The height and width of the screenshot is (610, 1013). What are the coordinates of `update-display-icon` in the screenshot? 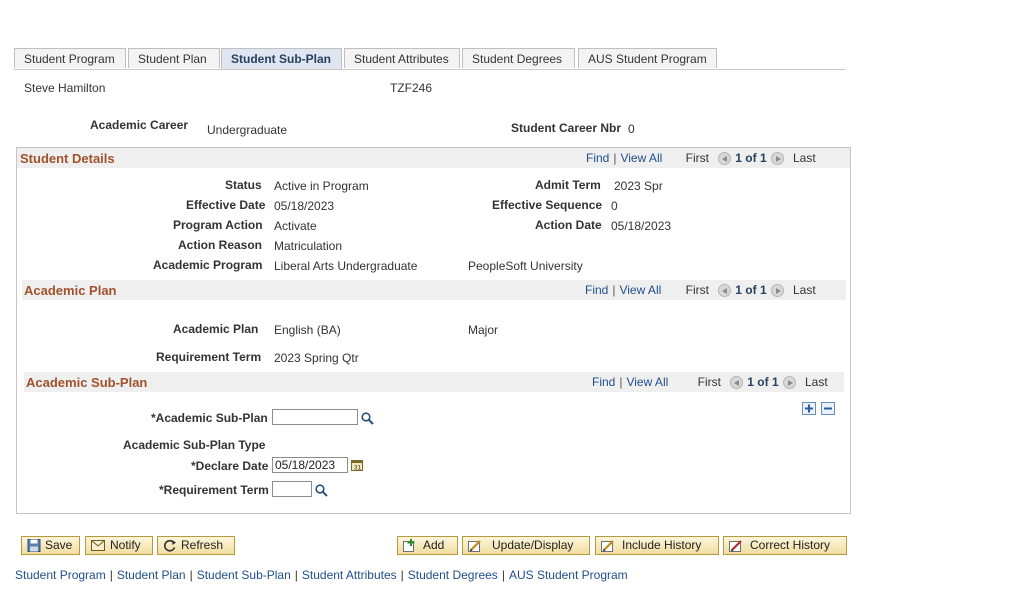 It's located at (474, 546).